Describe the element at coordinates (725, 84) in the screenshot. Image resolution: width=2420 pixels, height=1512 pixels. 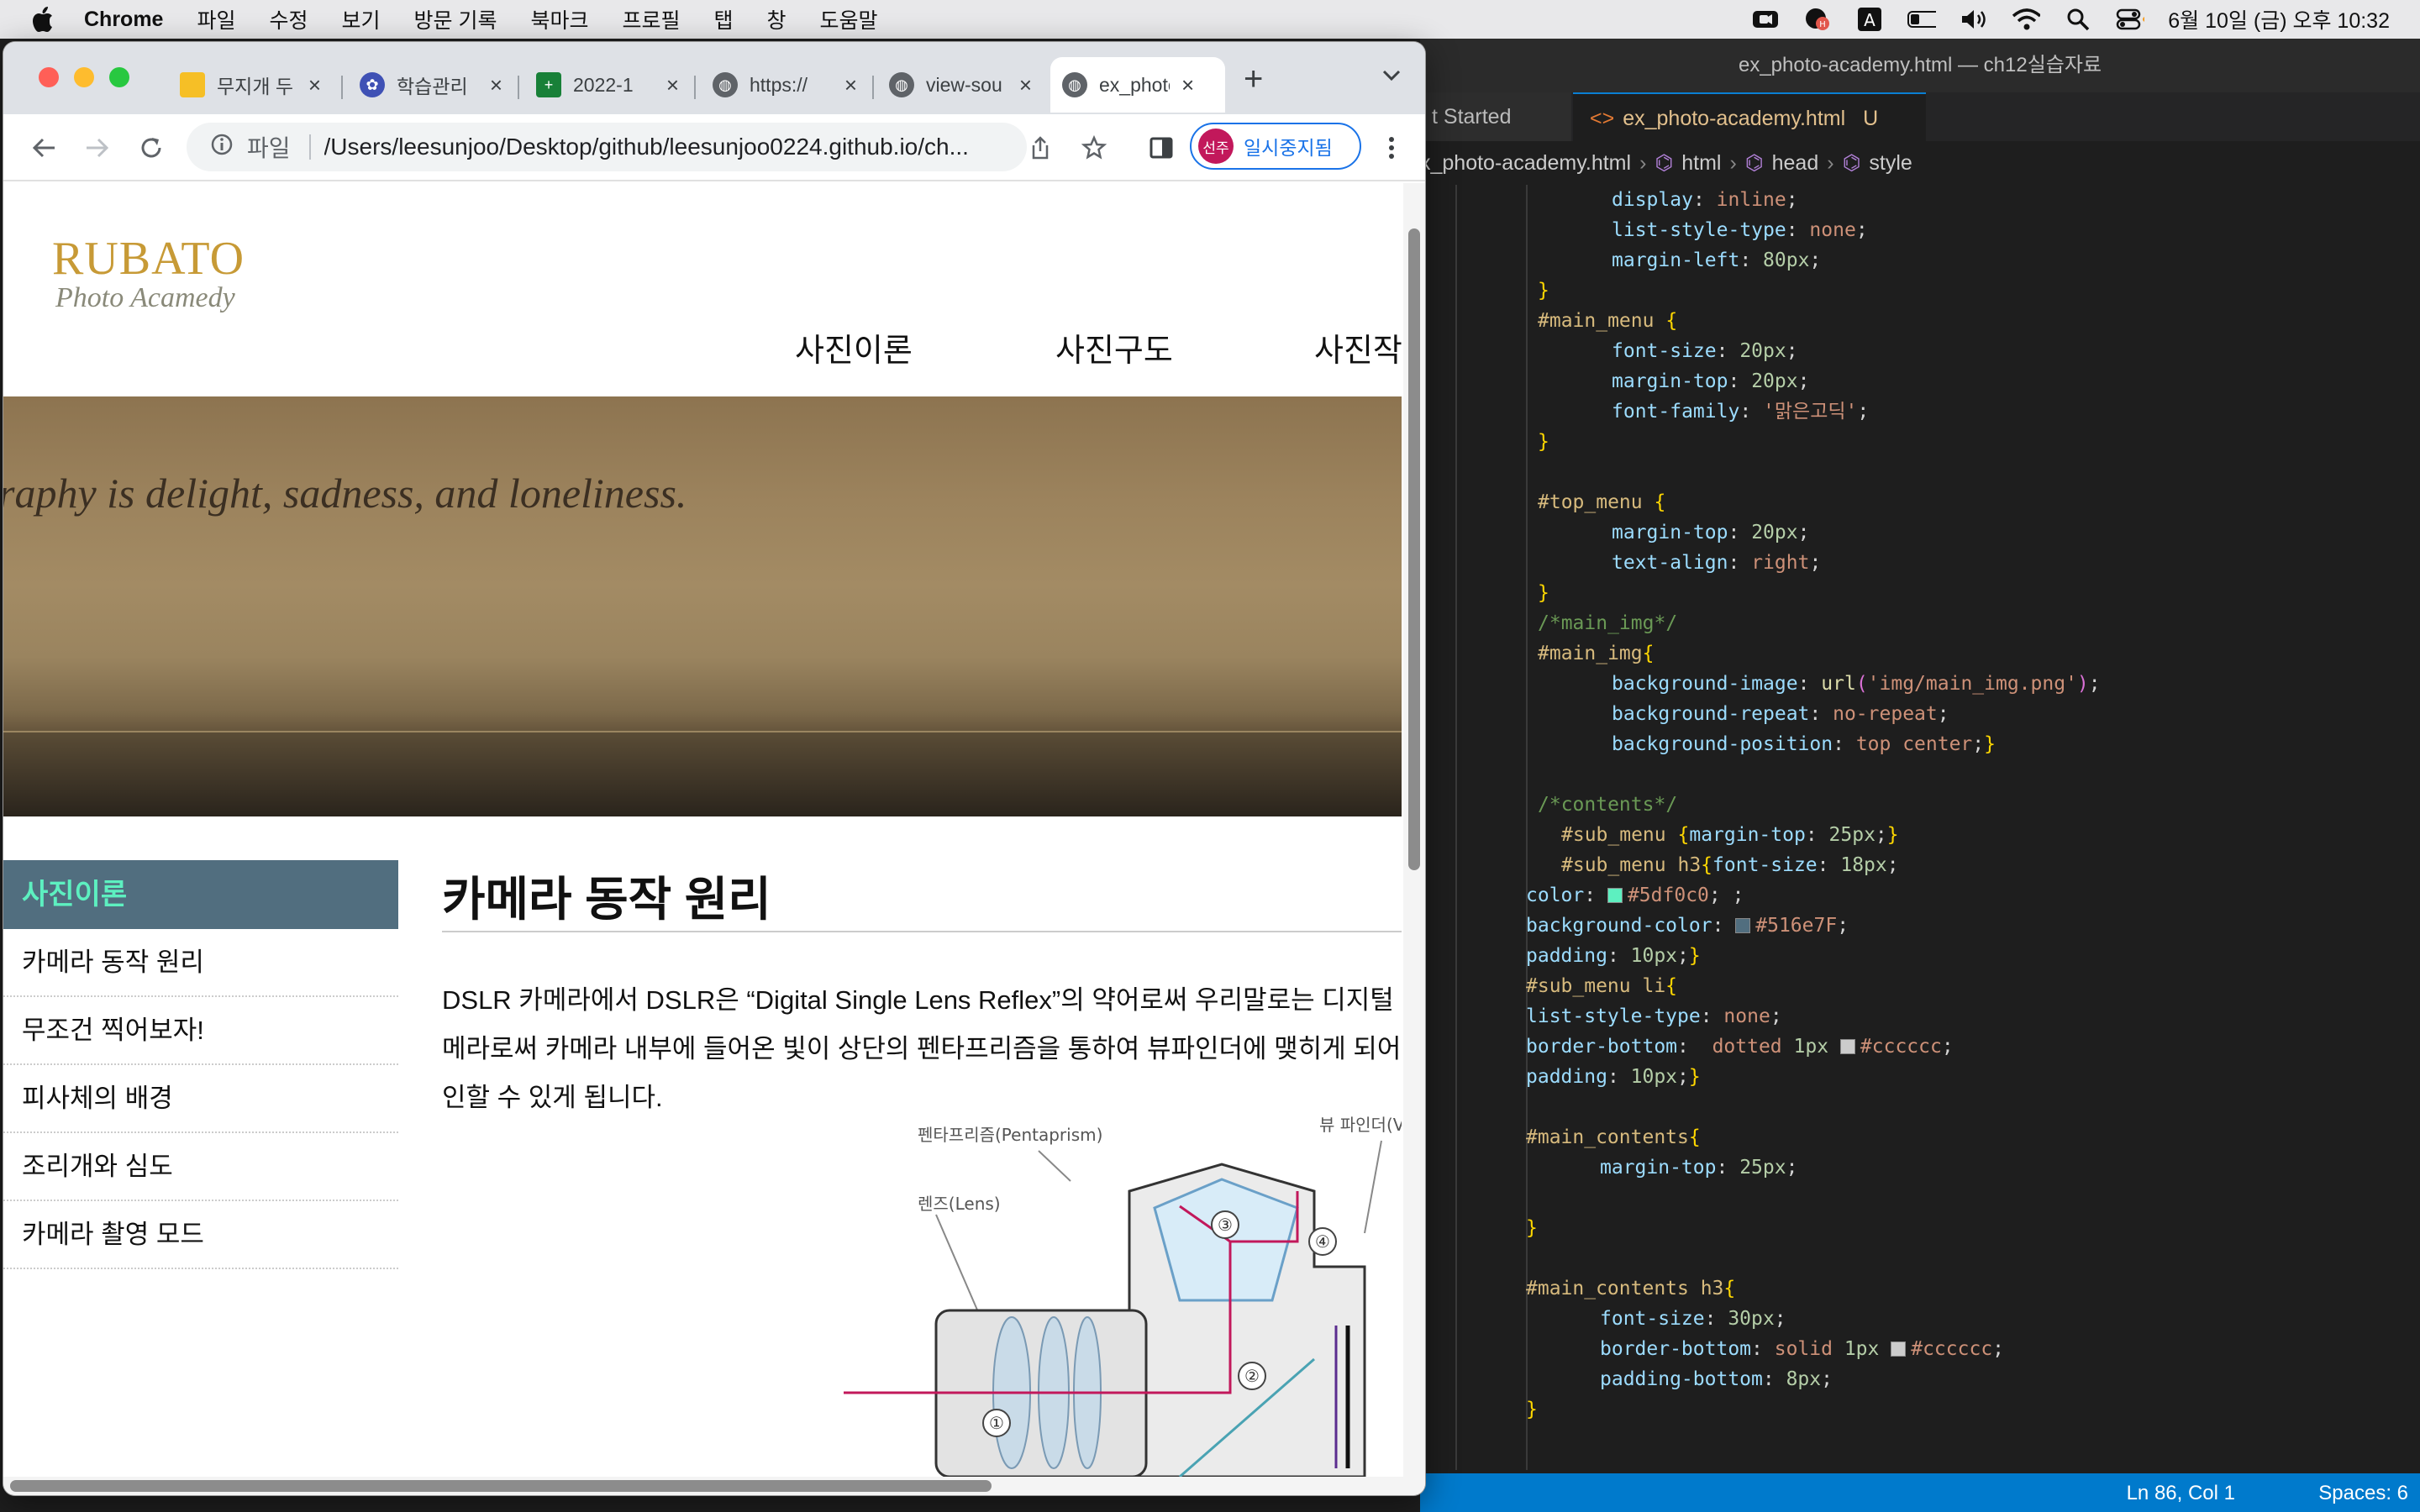
I see `globe-icon: ◍` at that location.